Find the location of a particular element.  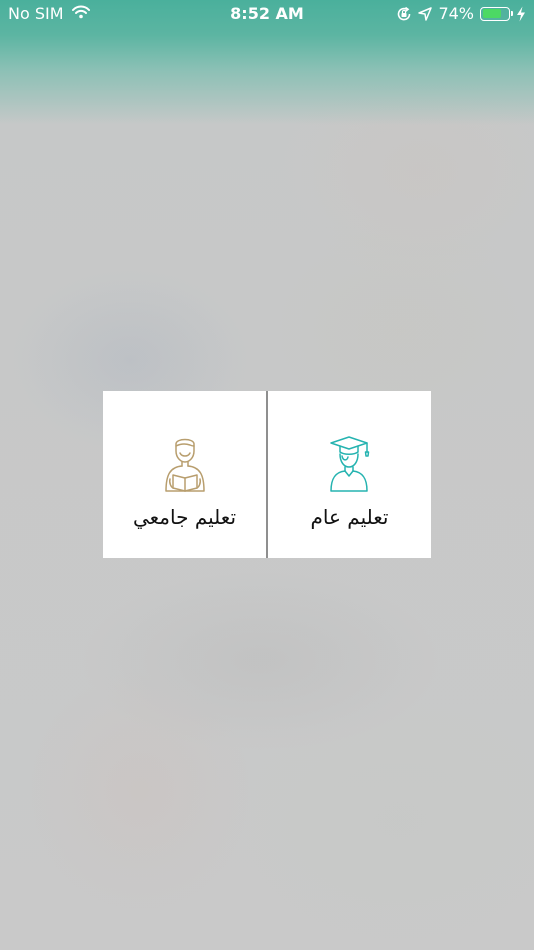

charging-bolt-icon is located at coordinates (521, 14).